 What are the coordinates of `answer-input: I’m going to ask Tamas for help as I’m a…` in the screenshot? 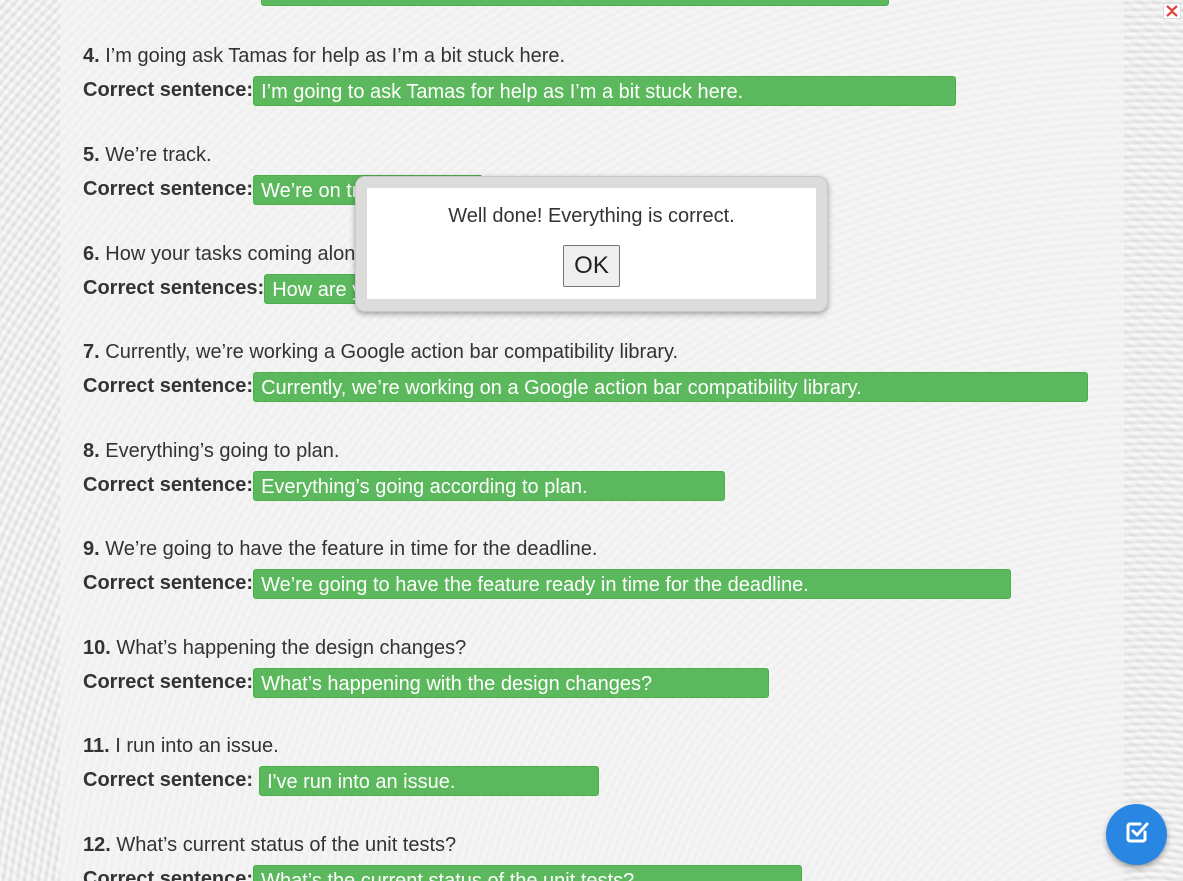 It's located at (605, 90).